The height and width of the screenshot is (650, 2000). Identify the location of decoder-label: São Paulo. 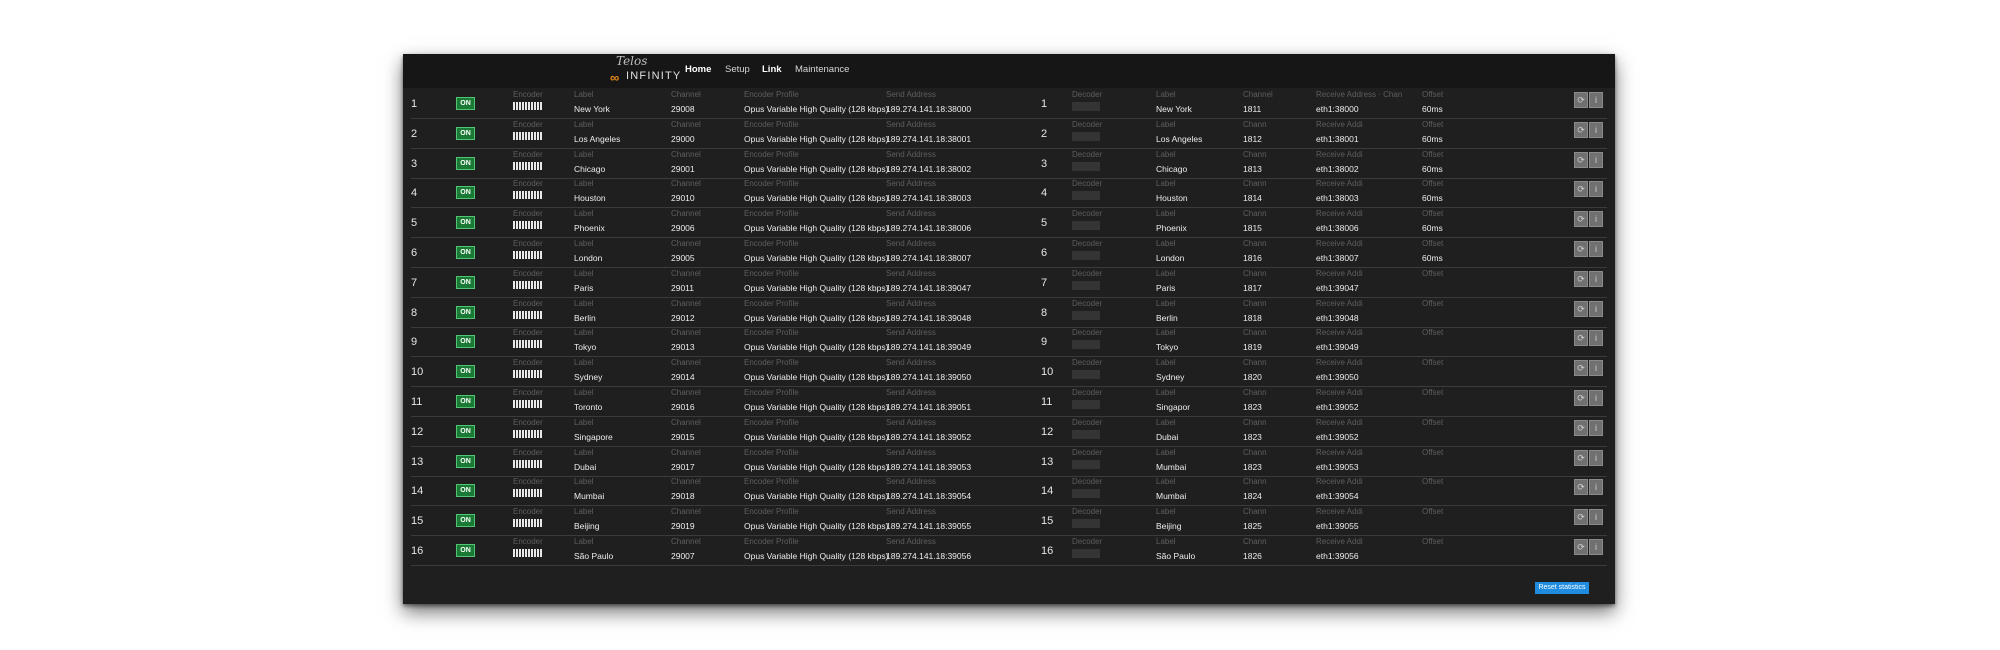
(1176, 556).